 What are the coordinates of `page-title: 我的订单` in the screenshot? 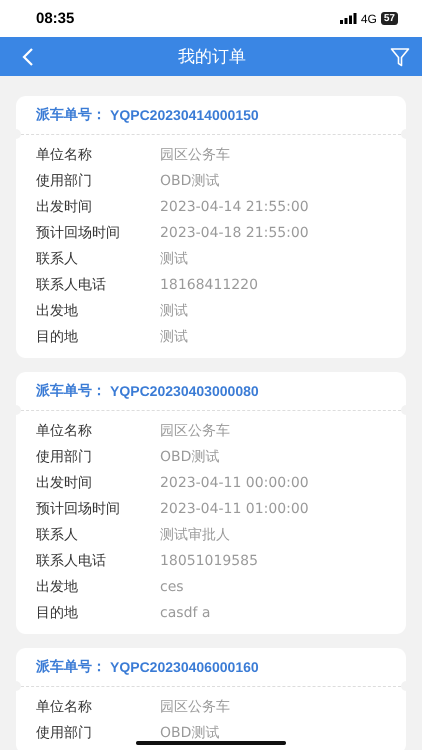 It's located at (212, 57).